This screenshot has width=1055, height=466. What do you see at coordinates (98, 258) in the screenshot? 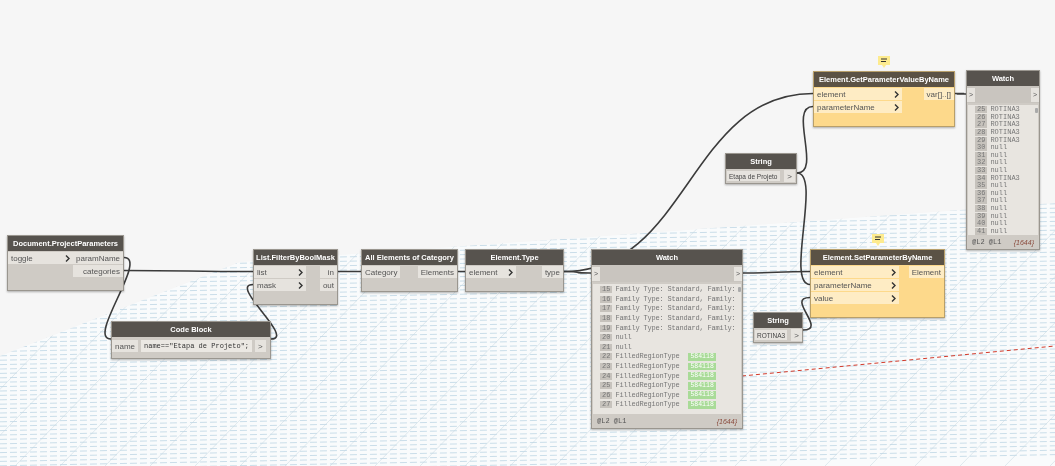
I see `output-port: paramName` at bounding box center [98, 258].